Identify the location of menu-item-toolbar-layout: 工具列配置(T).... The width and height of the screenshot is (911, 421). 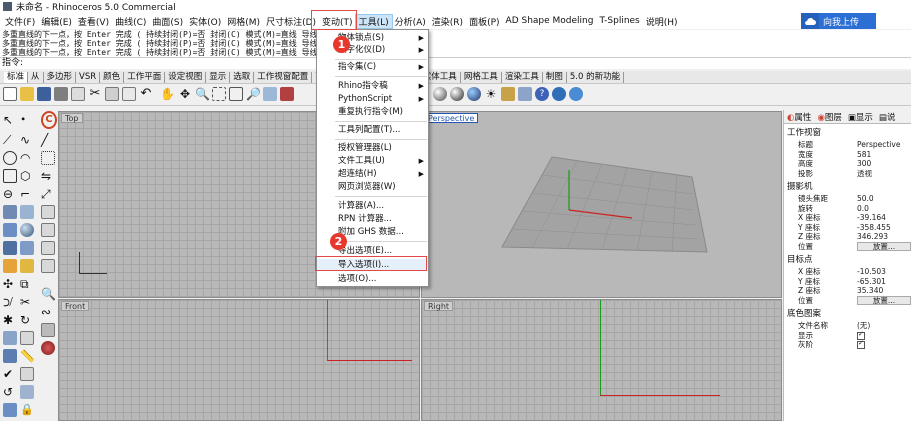
(372, 130).